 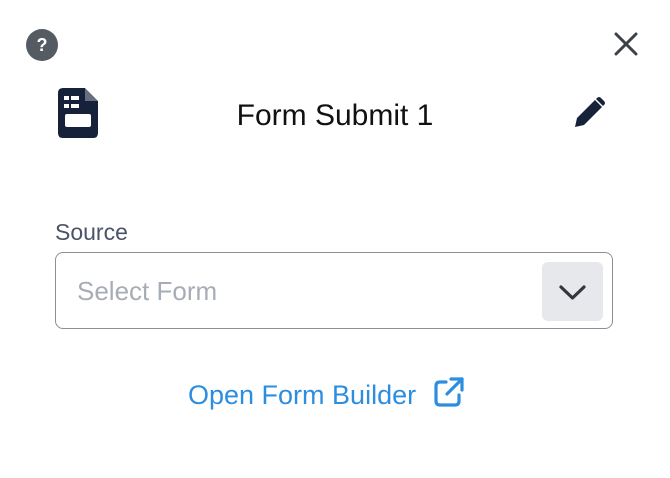 What do you see at coordinates (449, 392) in the screenshot?
I see `external-link-icon` at bounding box center [449, 392].